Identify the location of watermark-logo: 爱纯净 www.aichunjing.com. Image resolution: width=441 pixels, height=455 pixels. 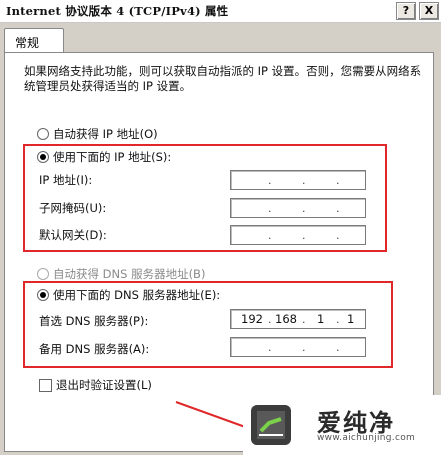
(342, 425).